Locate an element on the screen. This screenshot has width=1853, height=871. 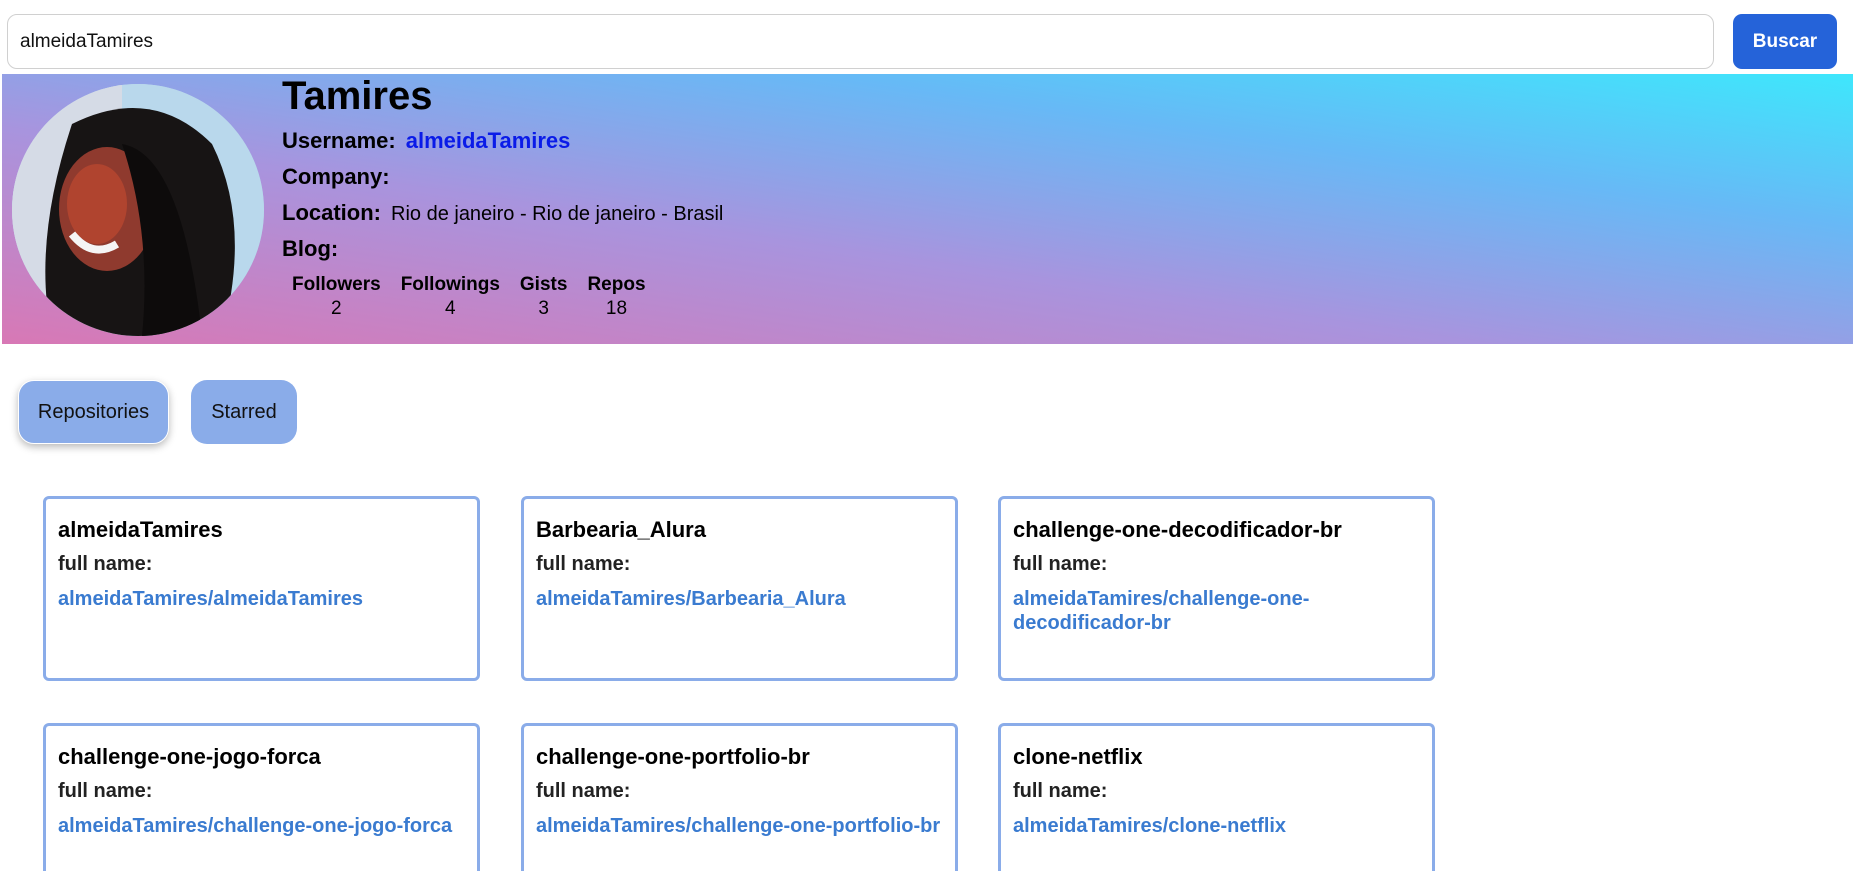
company-row: Company: is located at coordinates (341, 177).